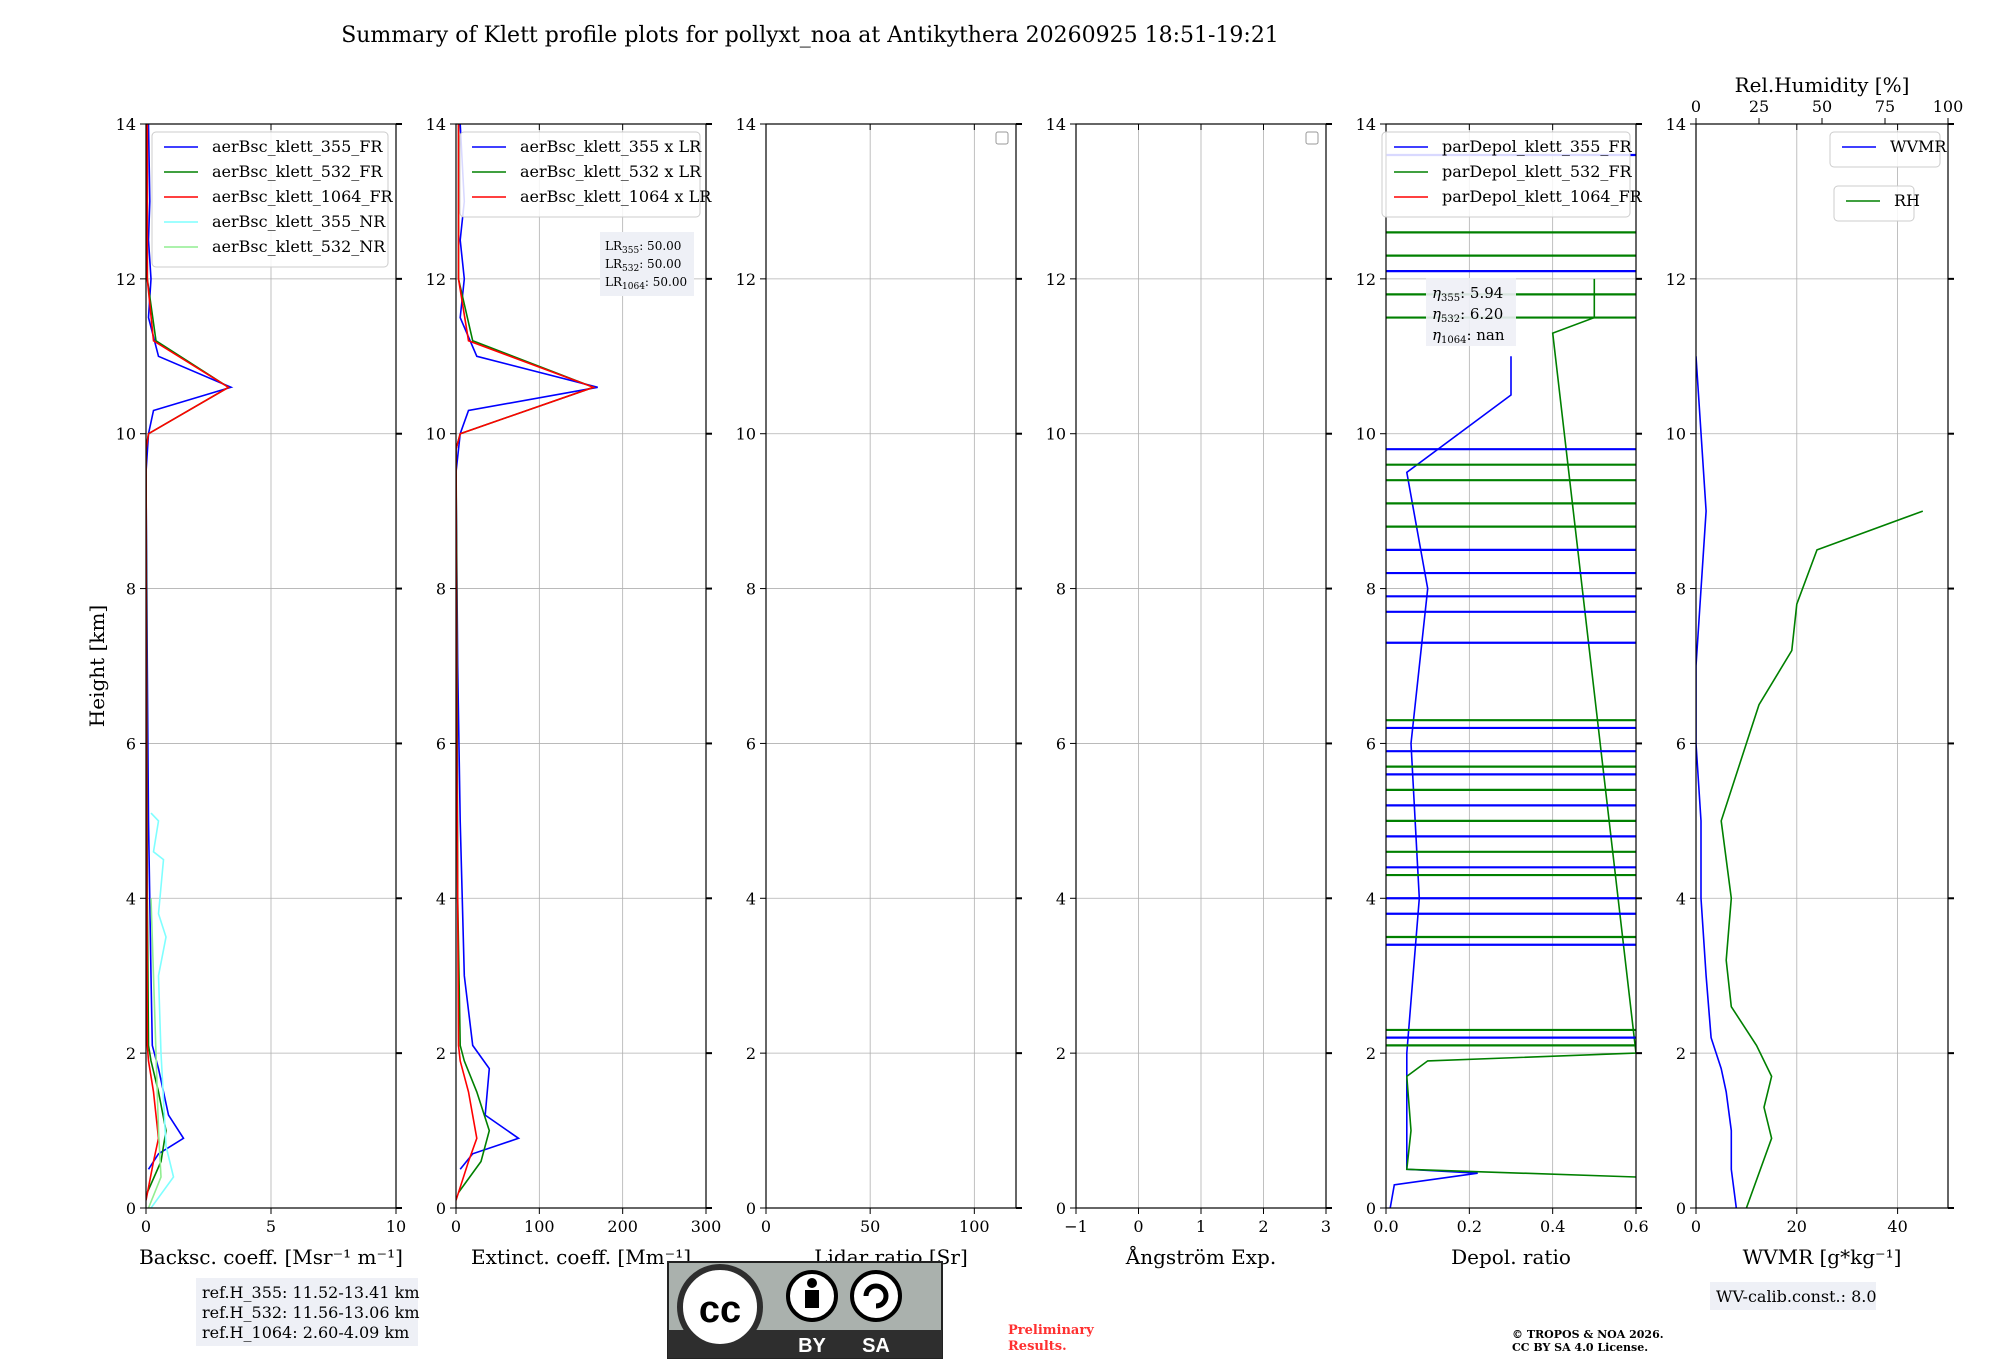 This screenshot has height=1360, width=2000. I want to click on ref-1064: ref.H_1064: 2.60-4.09 km, so click(305, 1332).